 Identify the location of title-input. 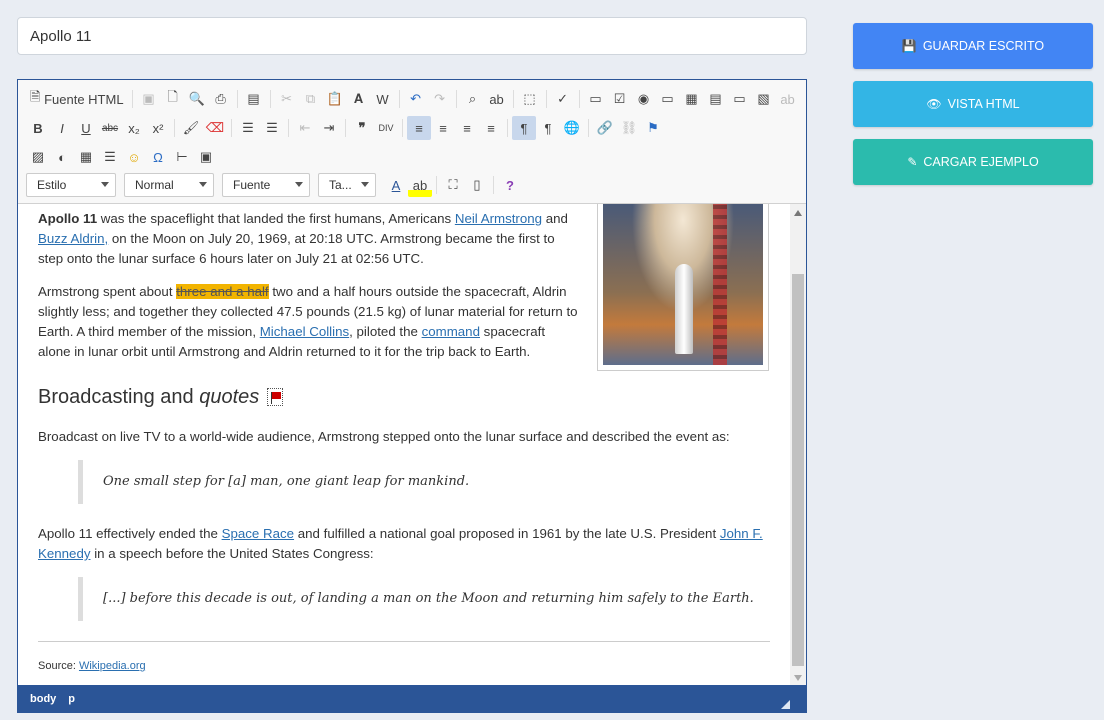
(412, 36).